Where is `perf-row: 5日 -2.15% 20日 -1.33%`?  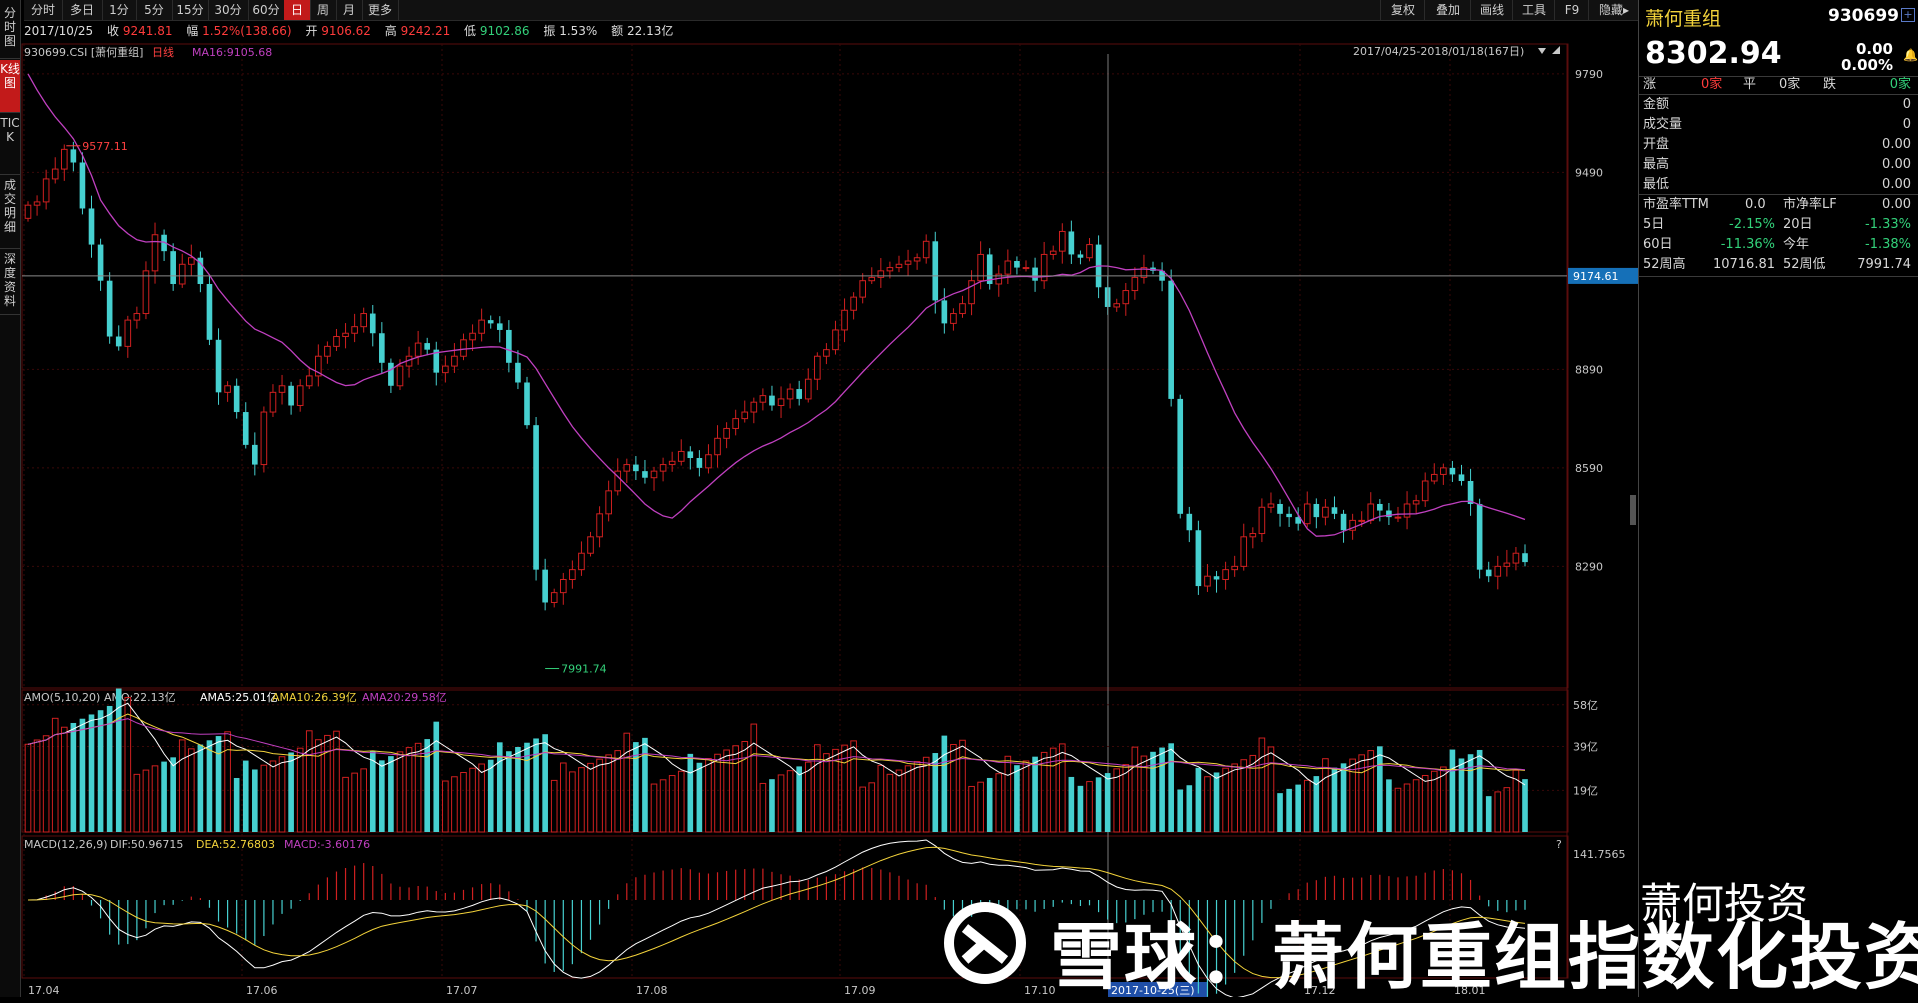 perf-row: 5日 -2.15% 20日 -1.33% is located at coordinates (1777, 224).